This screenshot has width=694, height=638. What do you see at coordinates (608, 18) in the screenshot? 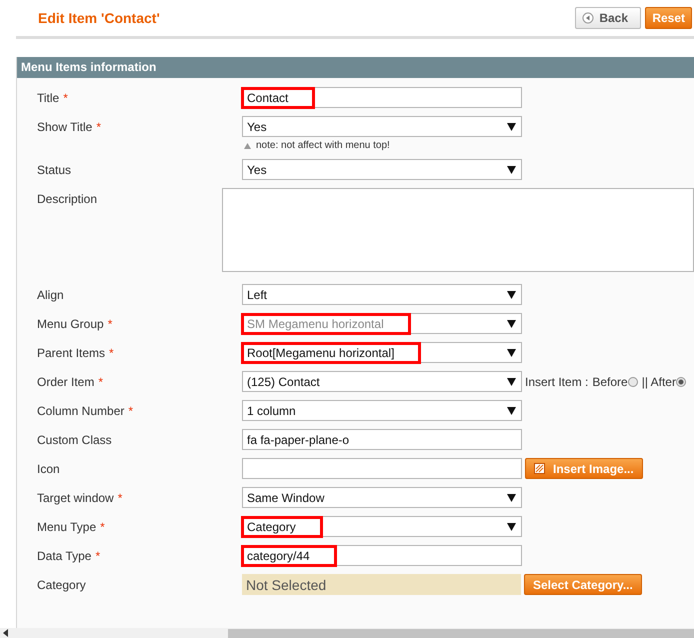
I see `back-button: Back` at bounding box center [608, 18].